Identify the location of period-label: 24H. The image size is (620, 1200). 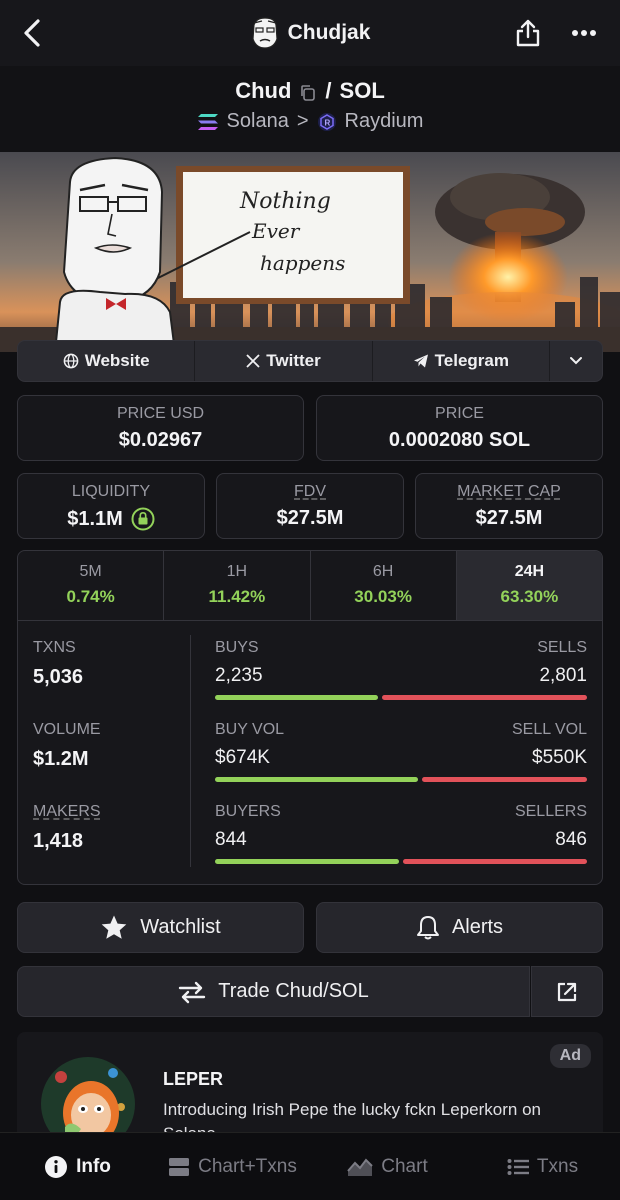
(529, 571).